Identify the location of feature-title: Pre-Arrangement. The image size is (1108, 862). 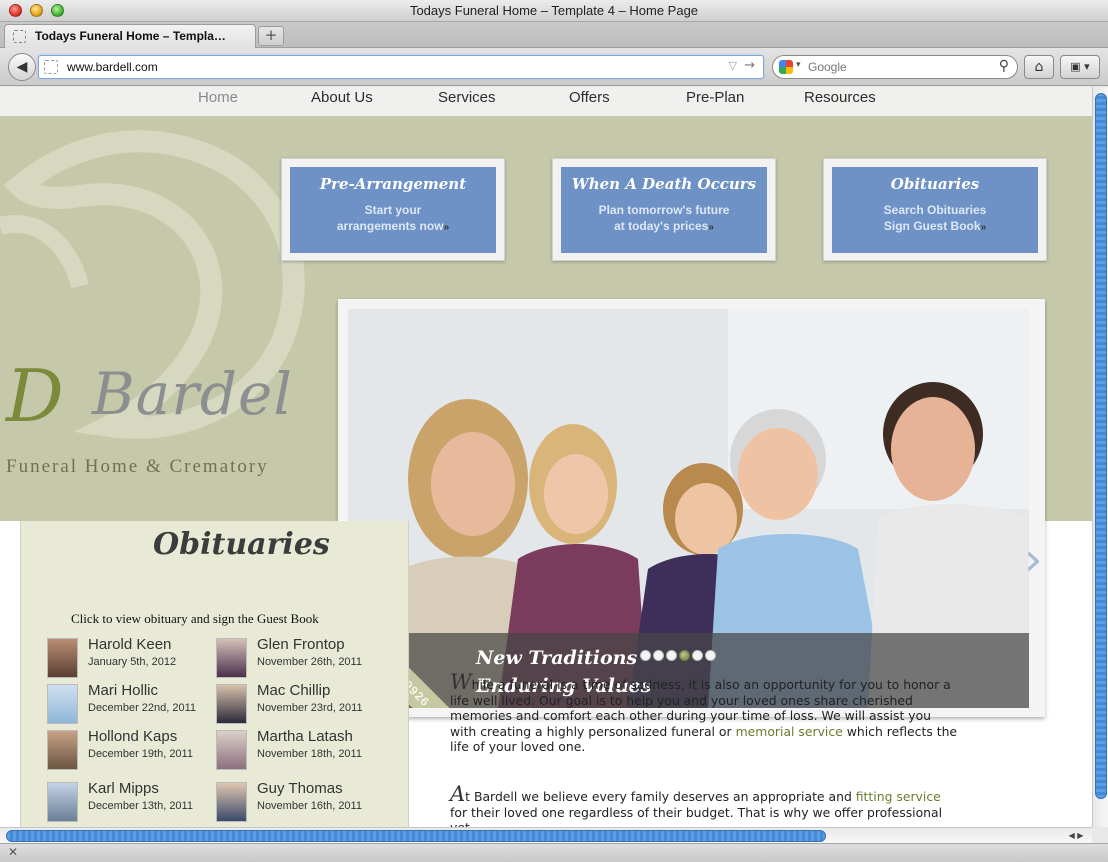
(393, 184).